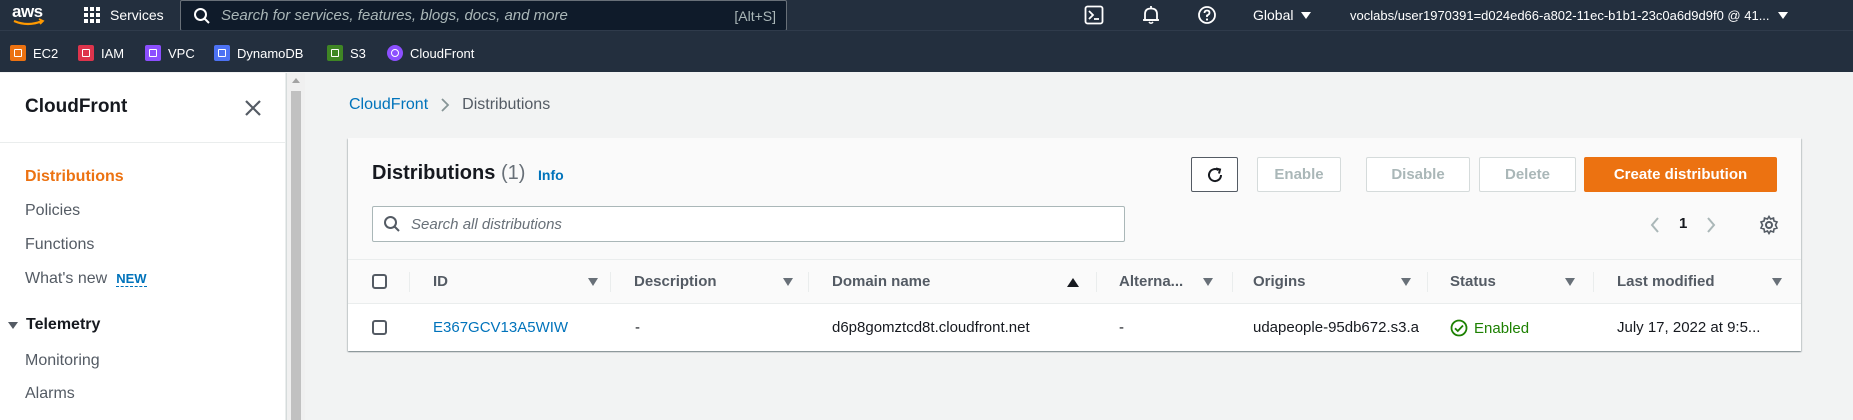 The height and width of the screenshot is (420, 1853). What do you see at coordinates (143, 142) in the screenshot?
I see `sidebar-divider` at bounding box center [143, 142].